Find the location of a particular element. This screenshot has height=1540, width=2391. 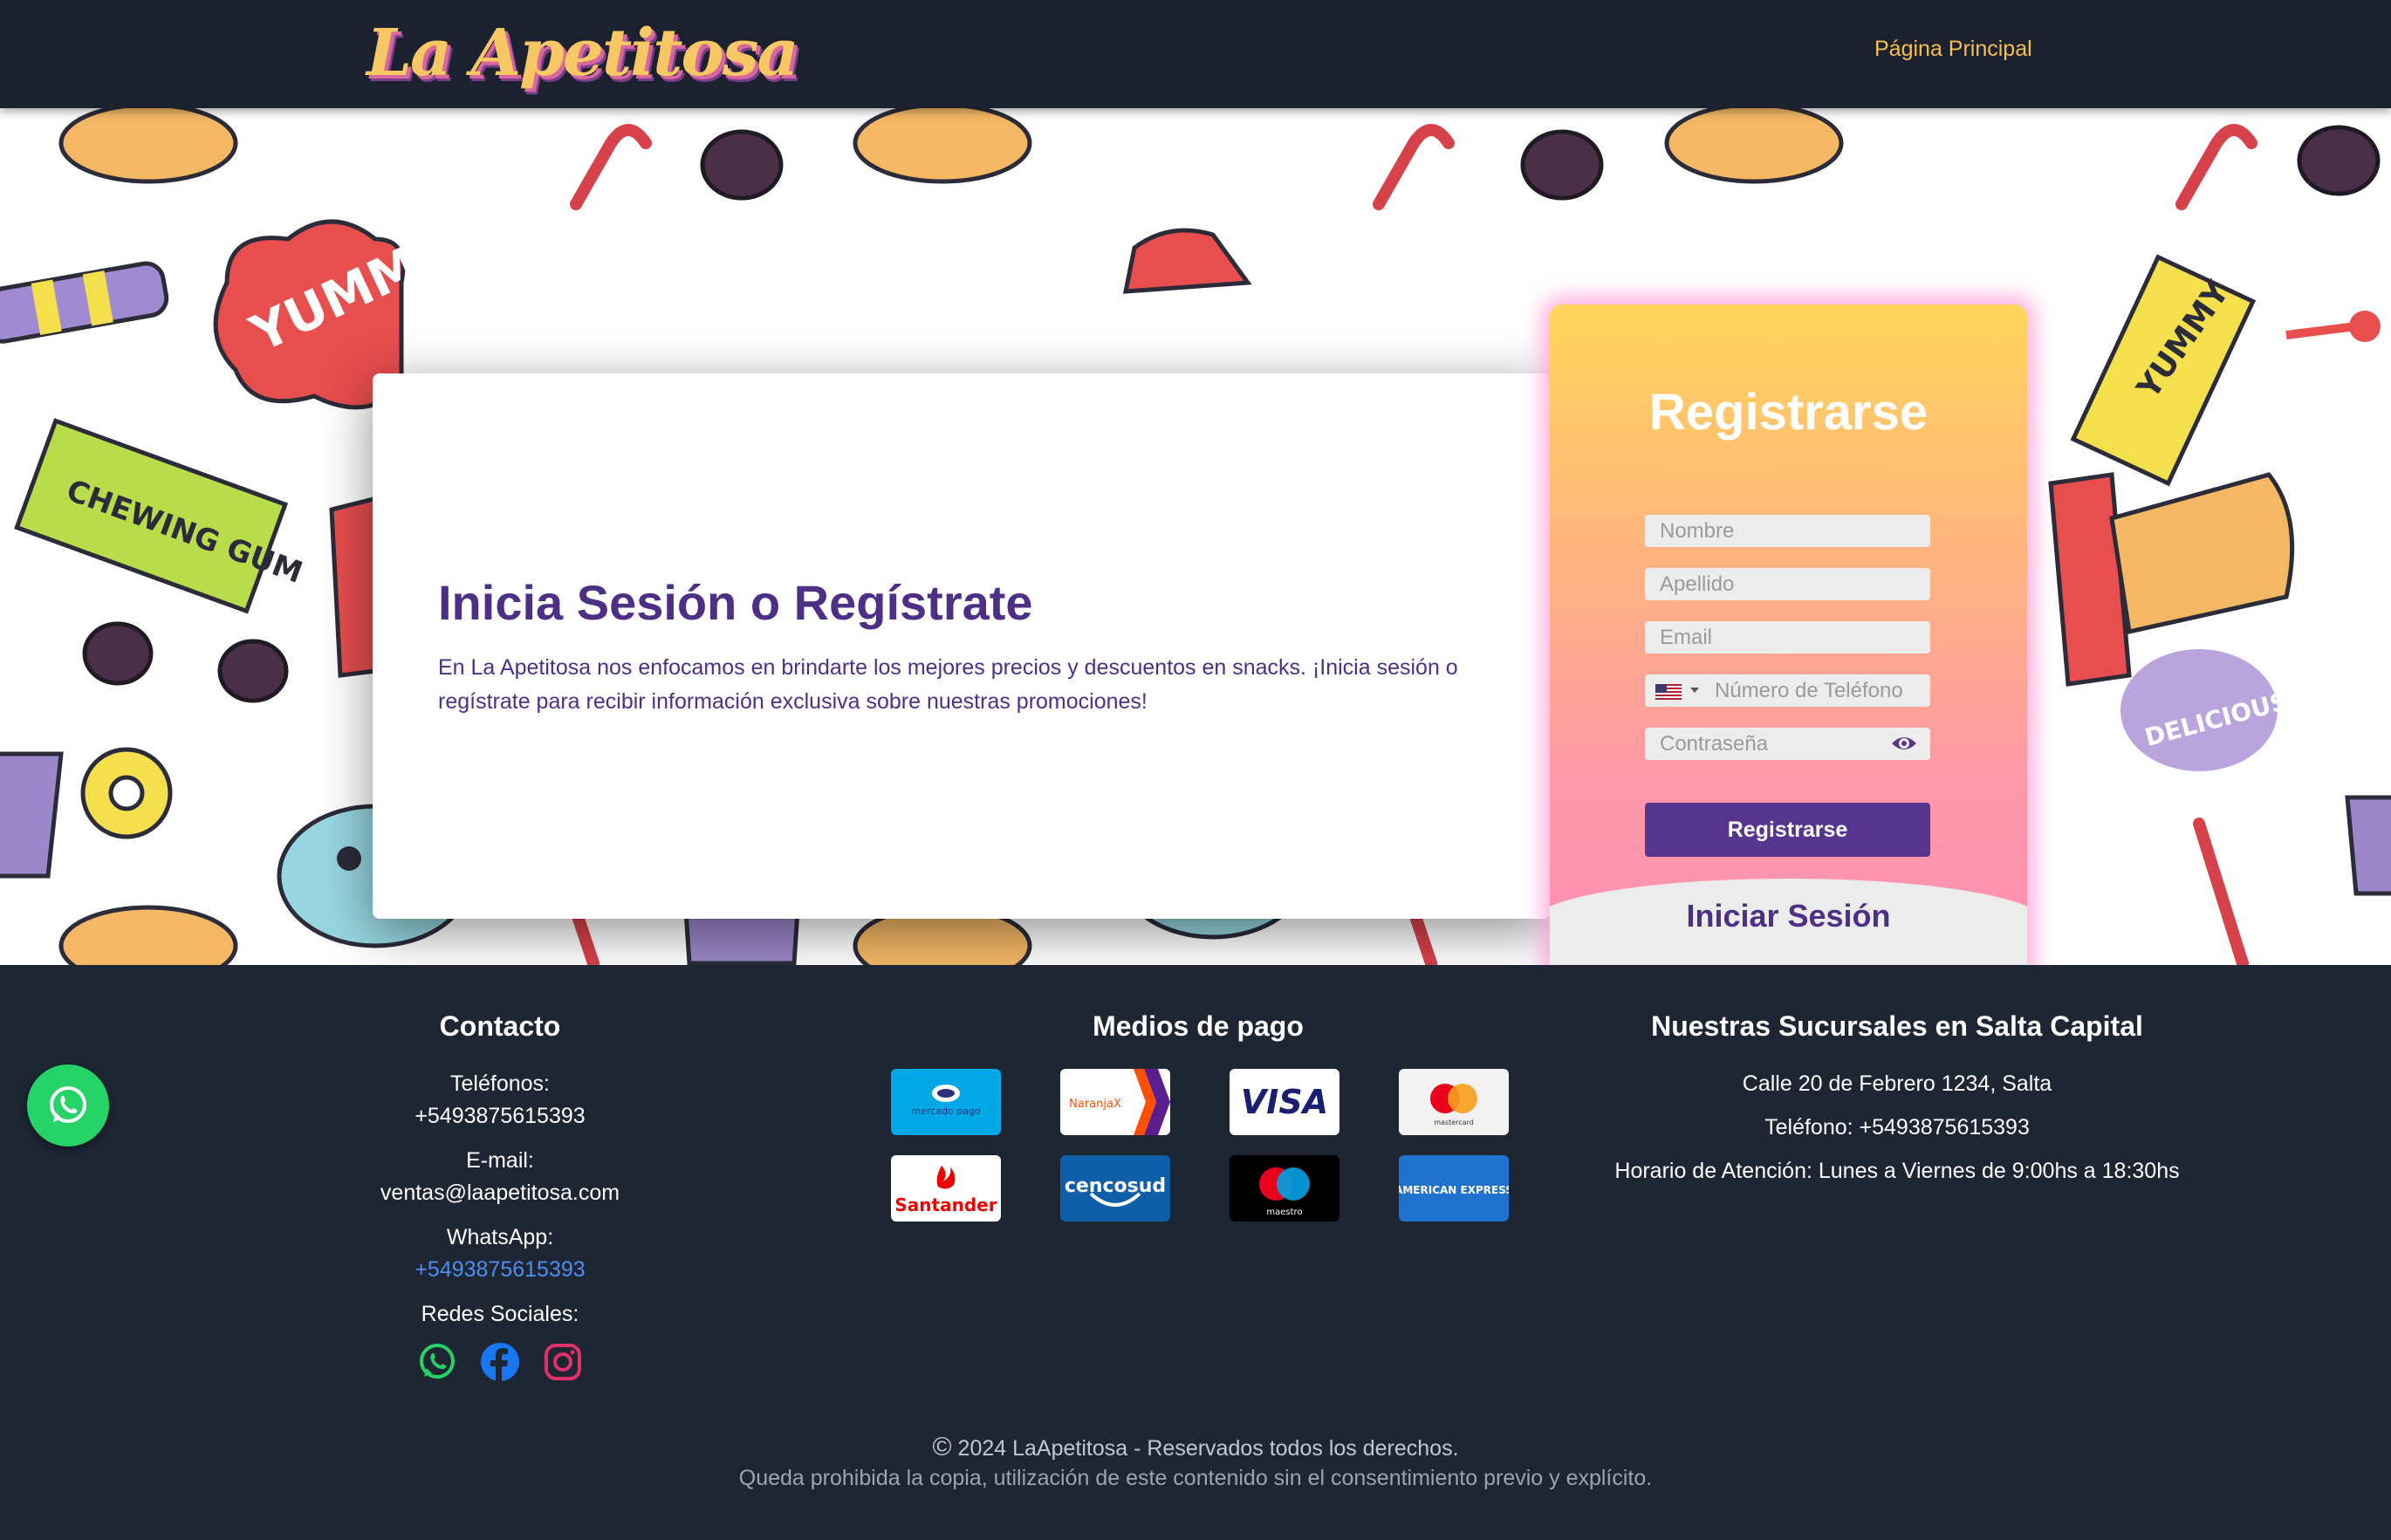

register-title: Registrarse is located at coordinates (1789, 412).